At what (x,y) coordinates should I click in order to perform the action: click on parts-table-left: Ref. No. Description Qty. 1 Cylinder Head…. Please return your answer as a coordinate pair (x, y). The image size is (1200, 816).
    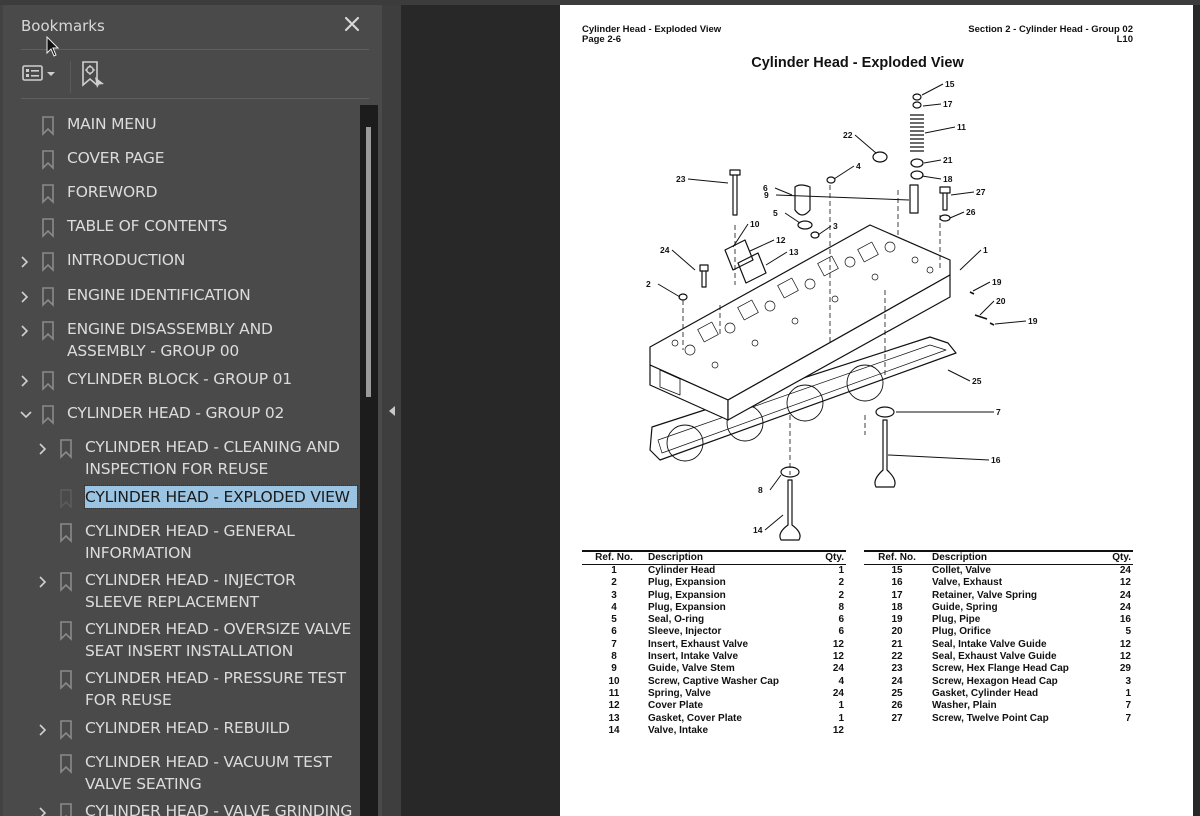
    Looking at the image, I should click on (714, 643).